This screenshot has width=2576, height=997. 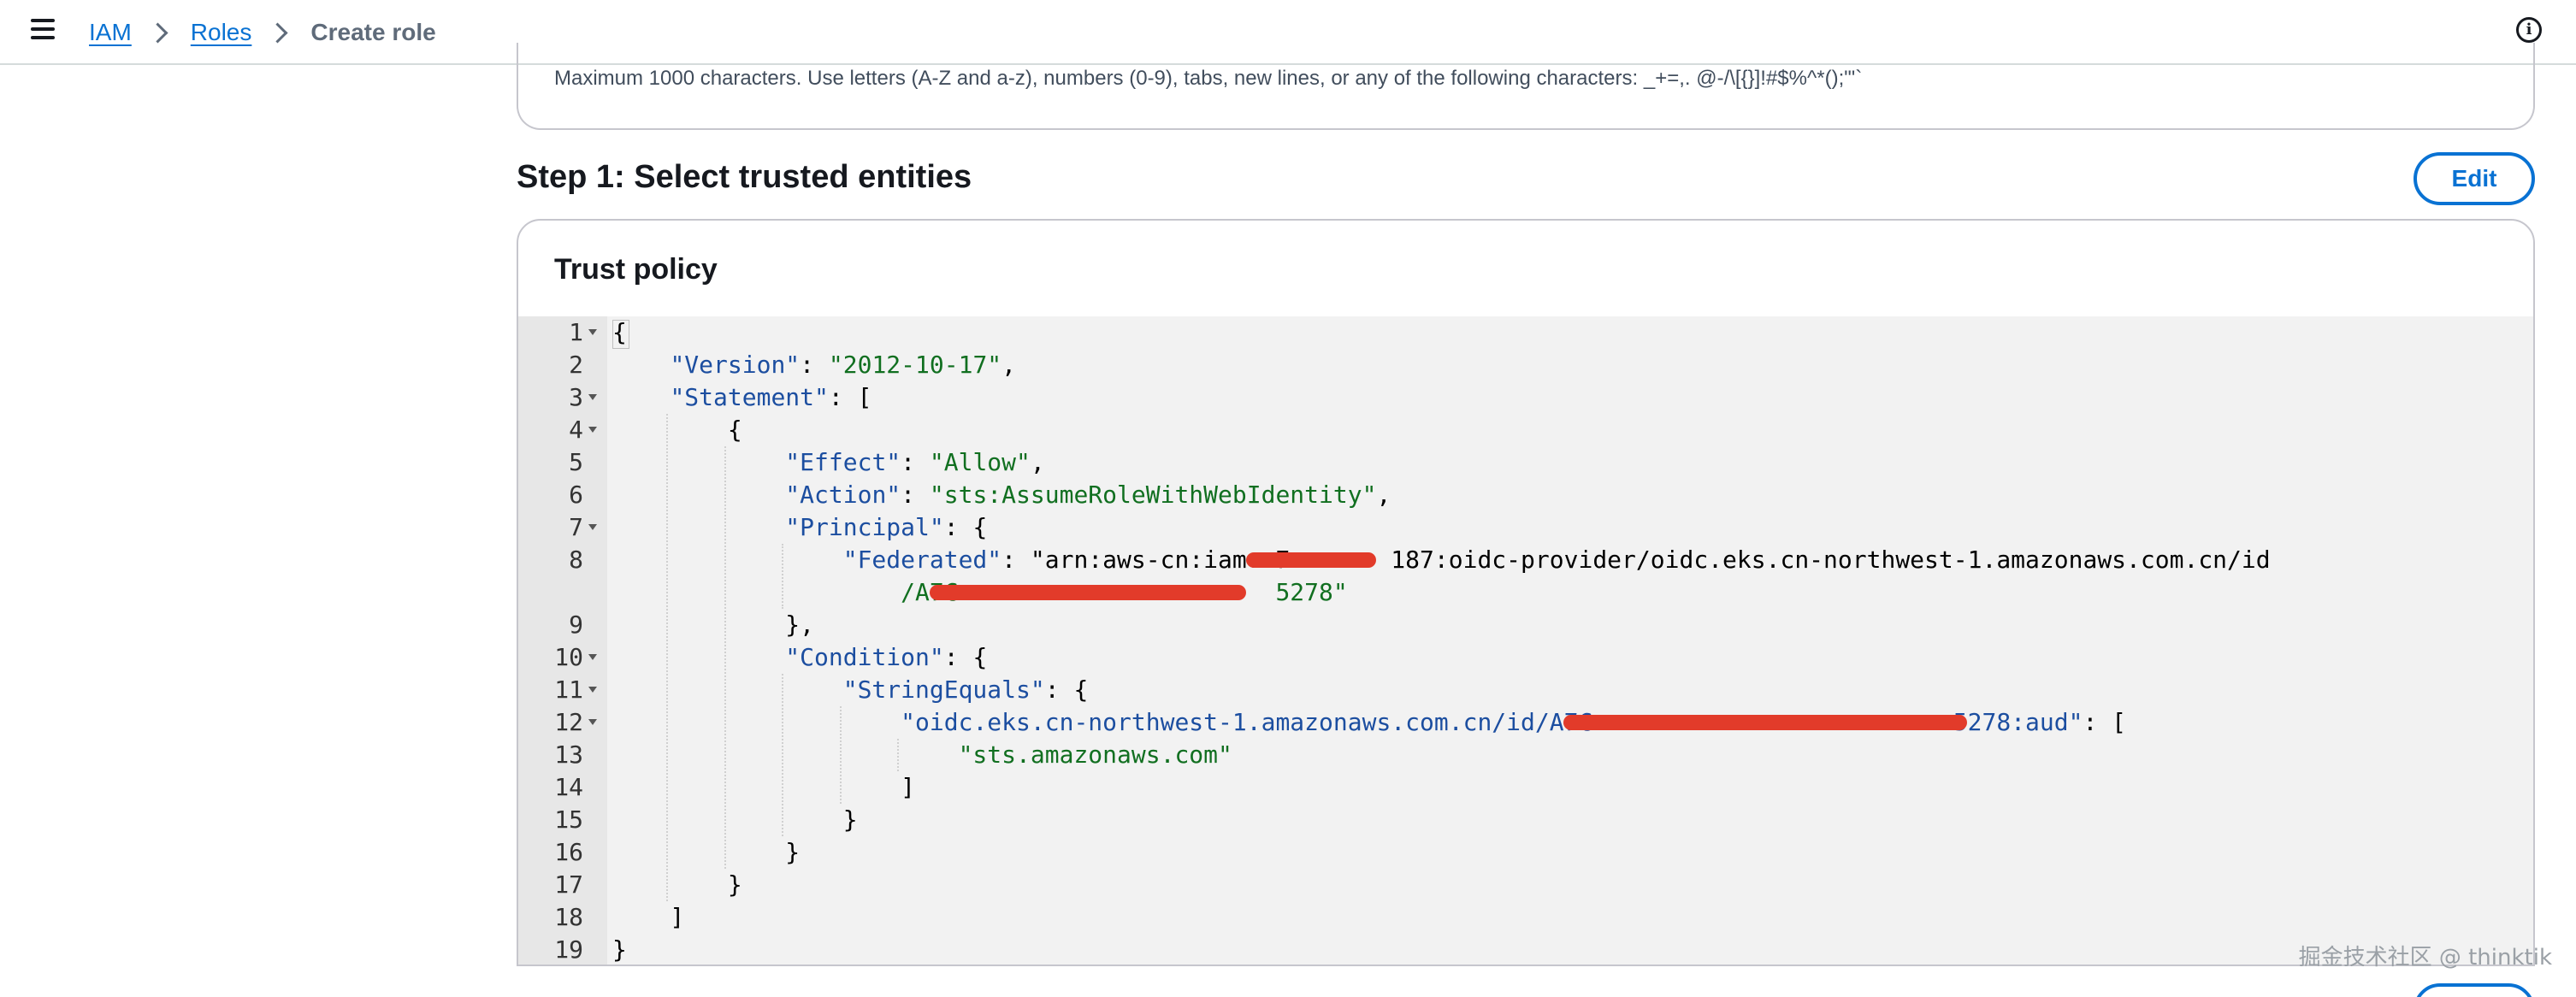 I want to click on breadcrumb-roles-link: Roles, so click(x=221, y=32).